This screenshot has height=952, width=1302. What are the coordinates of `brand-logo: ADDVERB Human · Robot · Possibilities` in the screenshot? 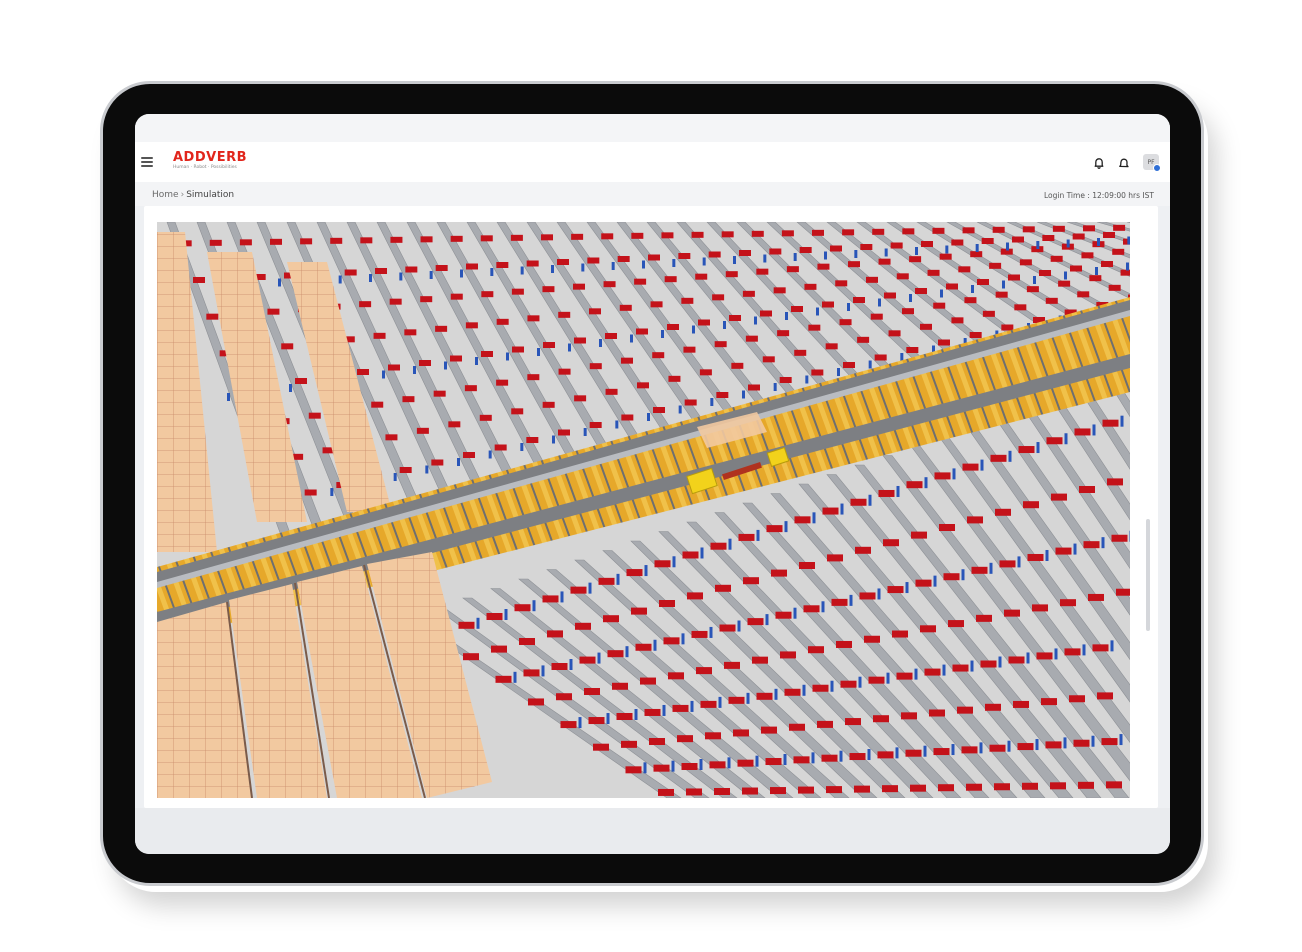 It's located at (210, 161).